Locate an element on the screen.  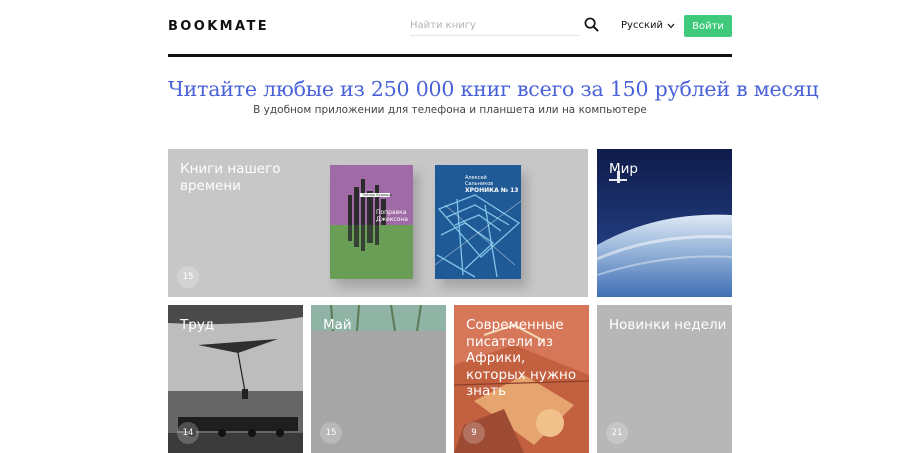
collection-title: Новинки недели is located at coordinates (668, 325).